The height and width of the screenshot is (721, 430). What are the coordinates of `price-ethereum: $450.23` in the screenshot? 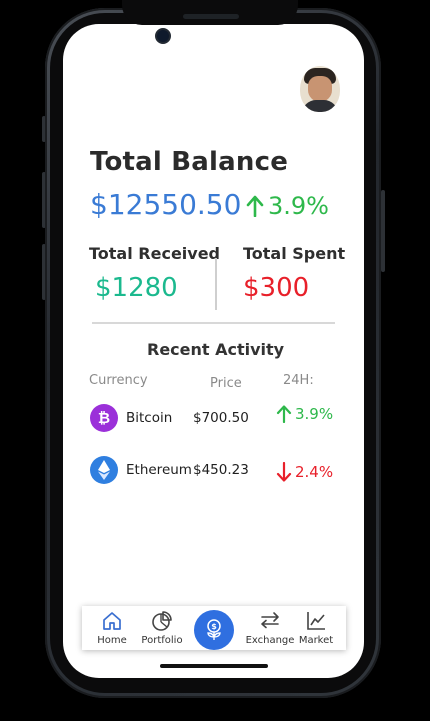 It's located at (221, 470).